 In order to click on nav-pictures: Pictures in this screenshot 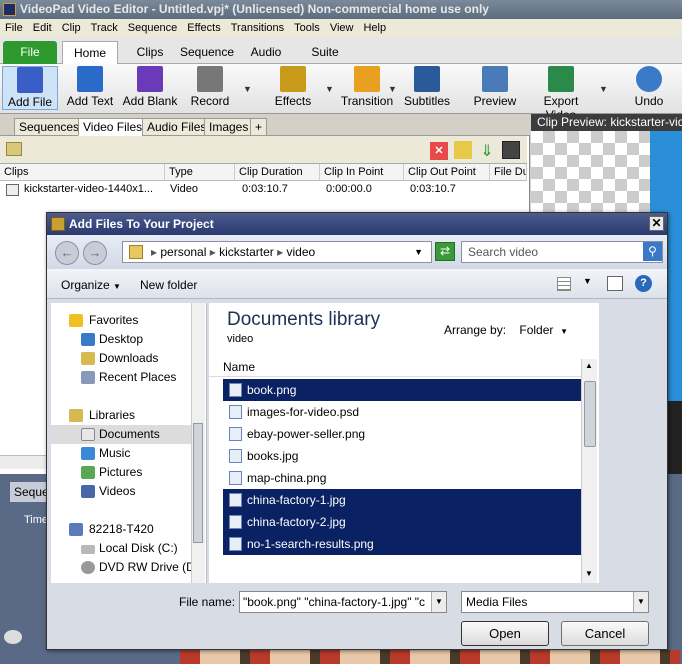, I will do `click(123, 472)`.